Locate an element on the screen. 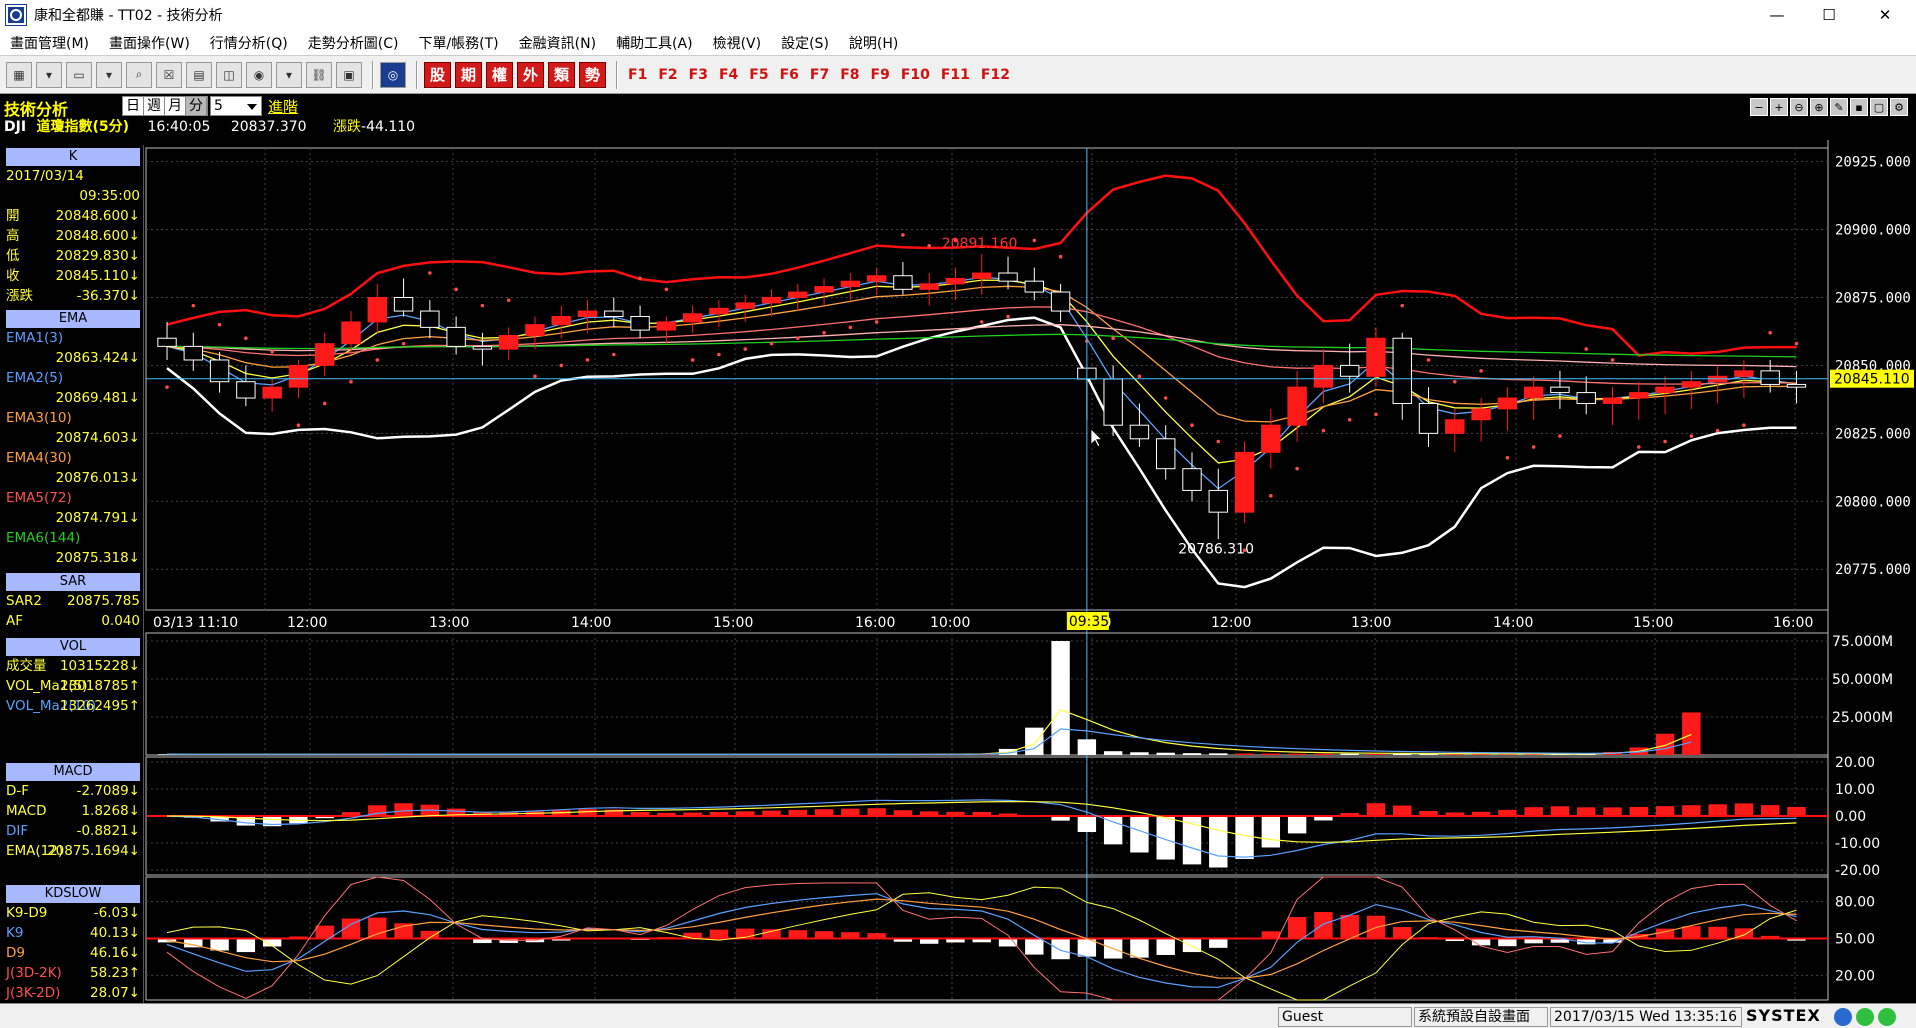 This screenshot has width=1916, height=1028. menu-item: 金融資訊(N) is located at coordinates (557, 43).